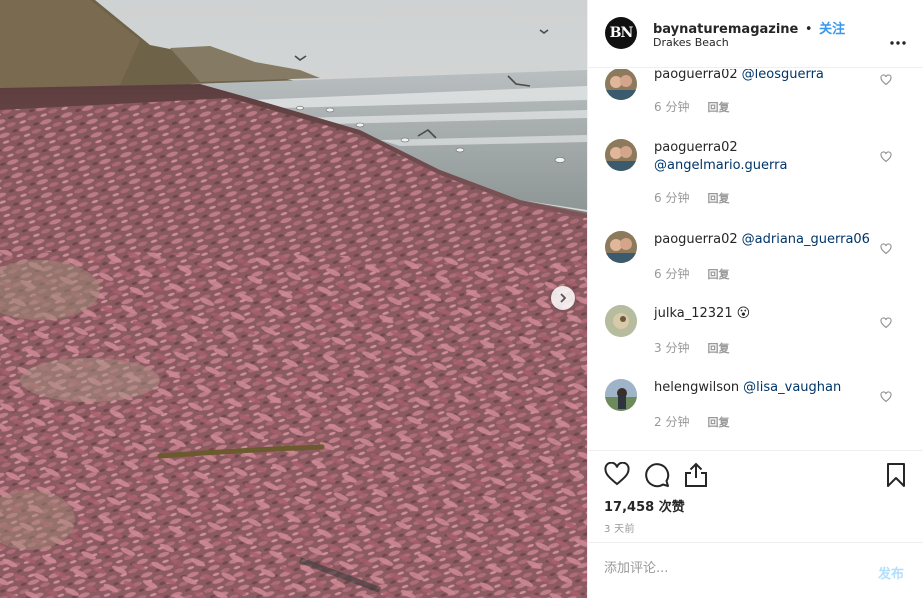 Image resolution: width=923 pixels, height=598 pixels. I want to click on post-comment-button: 发布, so click(891, 572).